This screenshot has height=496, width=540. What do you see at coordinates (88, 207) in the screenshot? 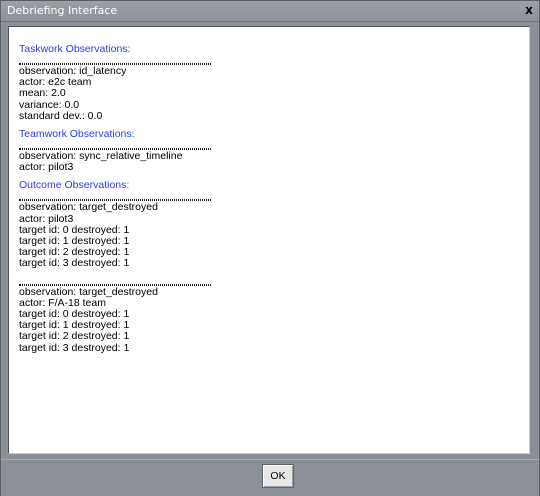
I see `observation-line: observation: target_destroyed` at bounding box center [88, 207].